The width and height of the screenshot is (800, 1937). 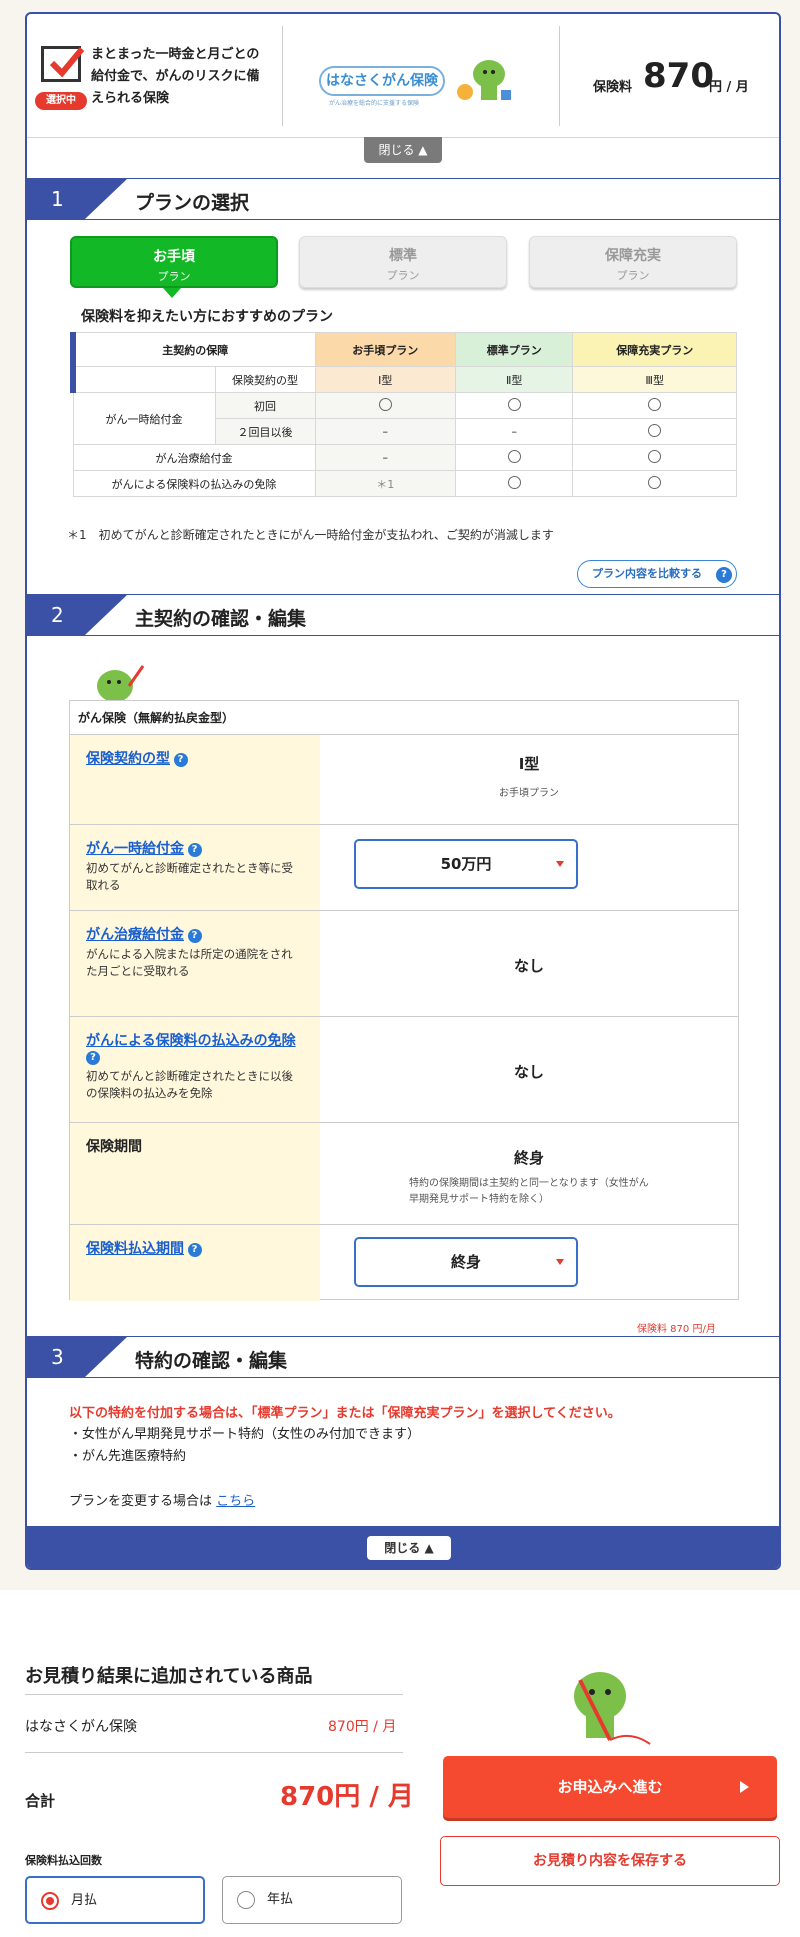 I want to click on save-estimate-button: お見積り内容を保存する, so click(x=610, y=1861).